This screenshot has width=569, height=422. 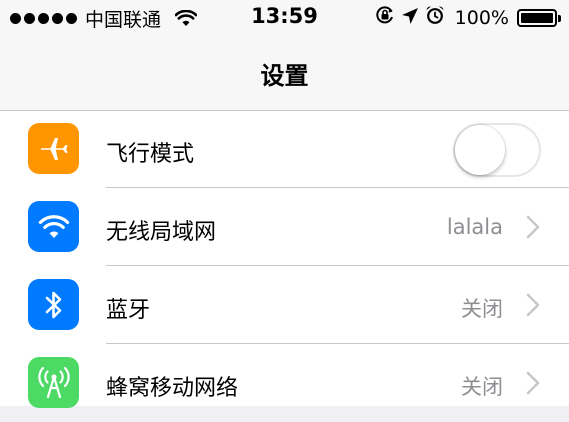 What do you see at coordinates (284, 18) in the screenshot?
I see `status-bar: 中国联通 13:59 100%` at bounding box center [284, 18].